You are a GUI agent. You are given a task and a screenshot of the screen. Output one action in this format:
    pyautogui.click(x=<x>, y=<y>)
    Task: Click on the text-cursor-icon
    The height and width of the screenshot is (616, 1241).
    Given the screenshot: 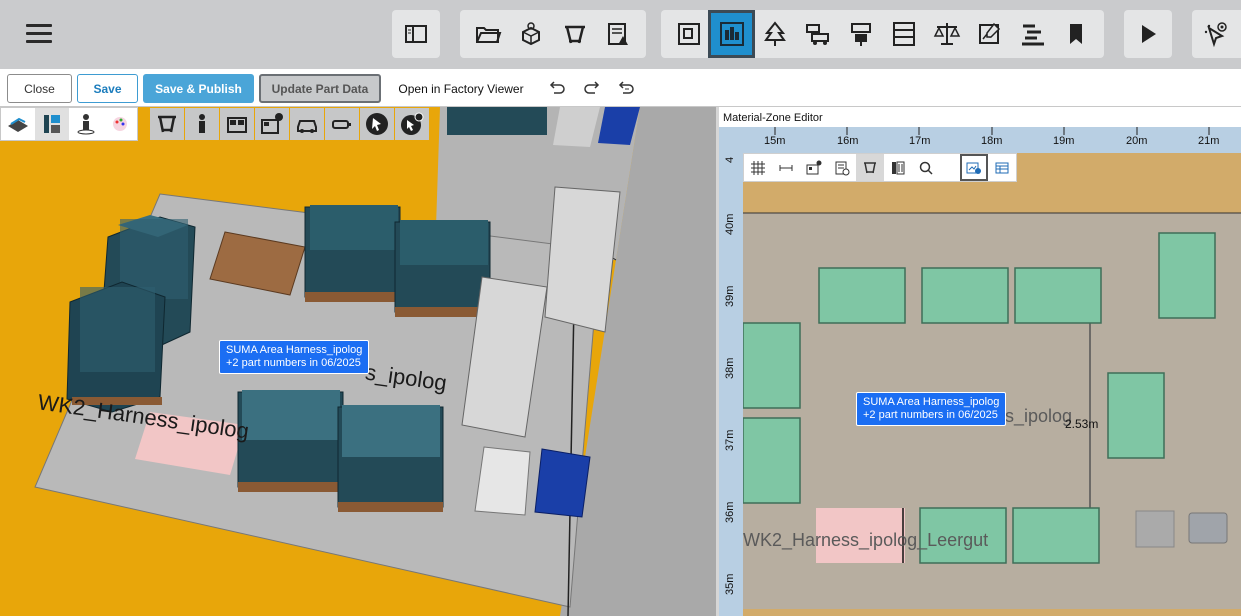 What is the action you would take?
    pyautogui.click(x=412, y=124)
    